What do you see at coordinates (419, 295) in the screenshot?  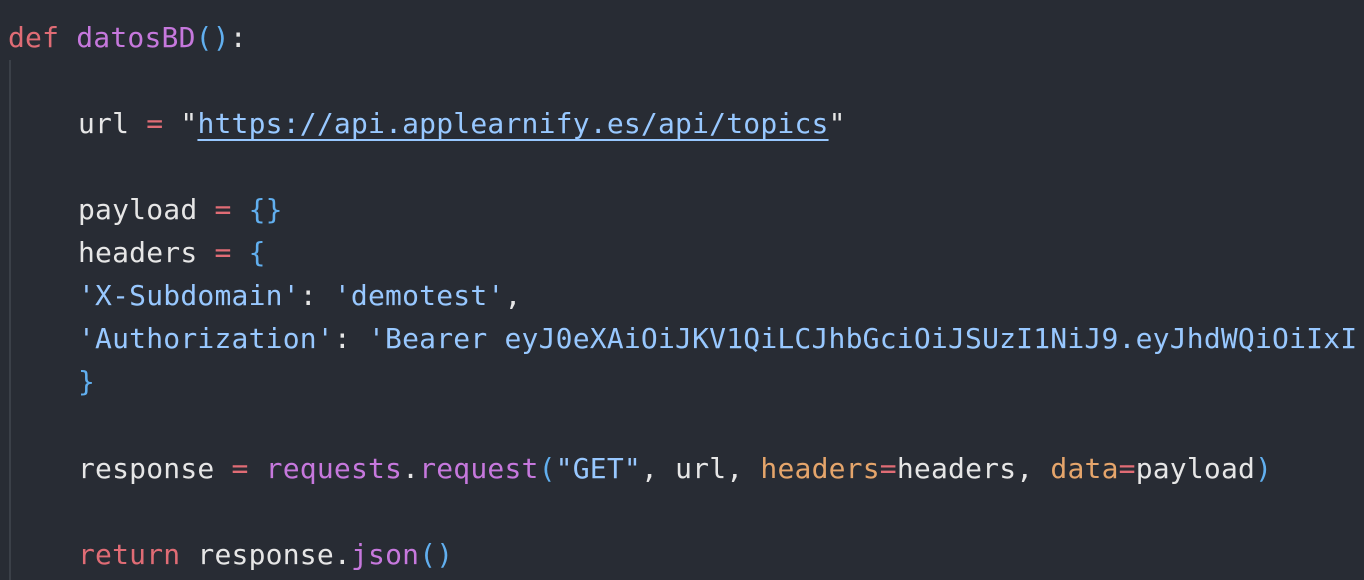 I see `subdomain-value: 'demotest'` at bounding box center [419, 295].